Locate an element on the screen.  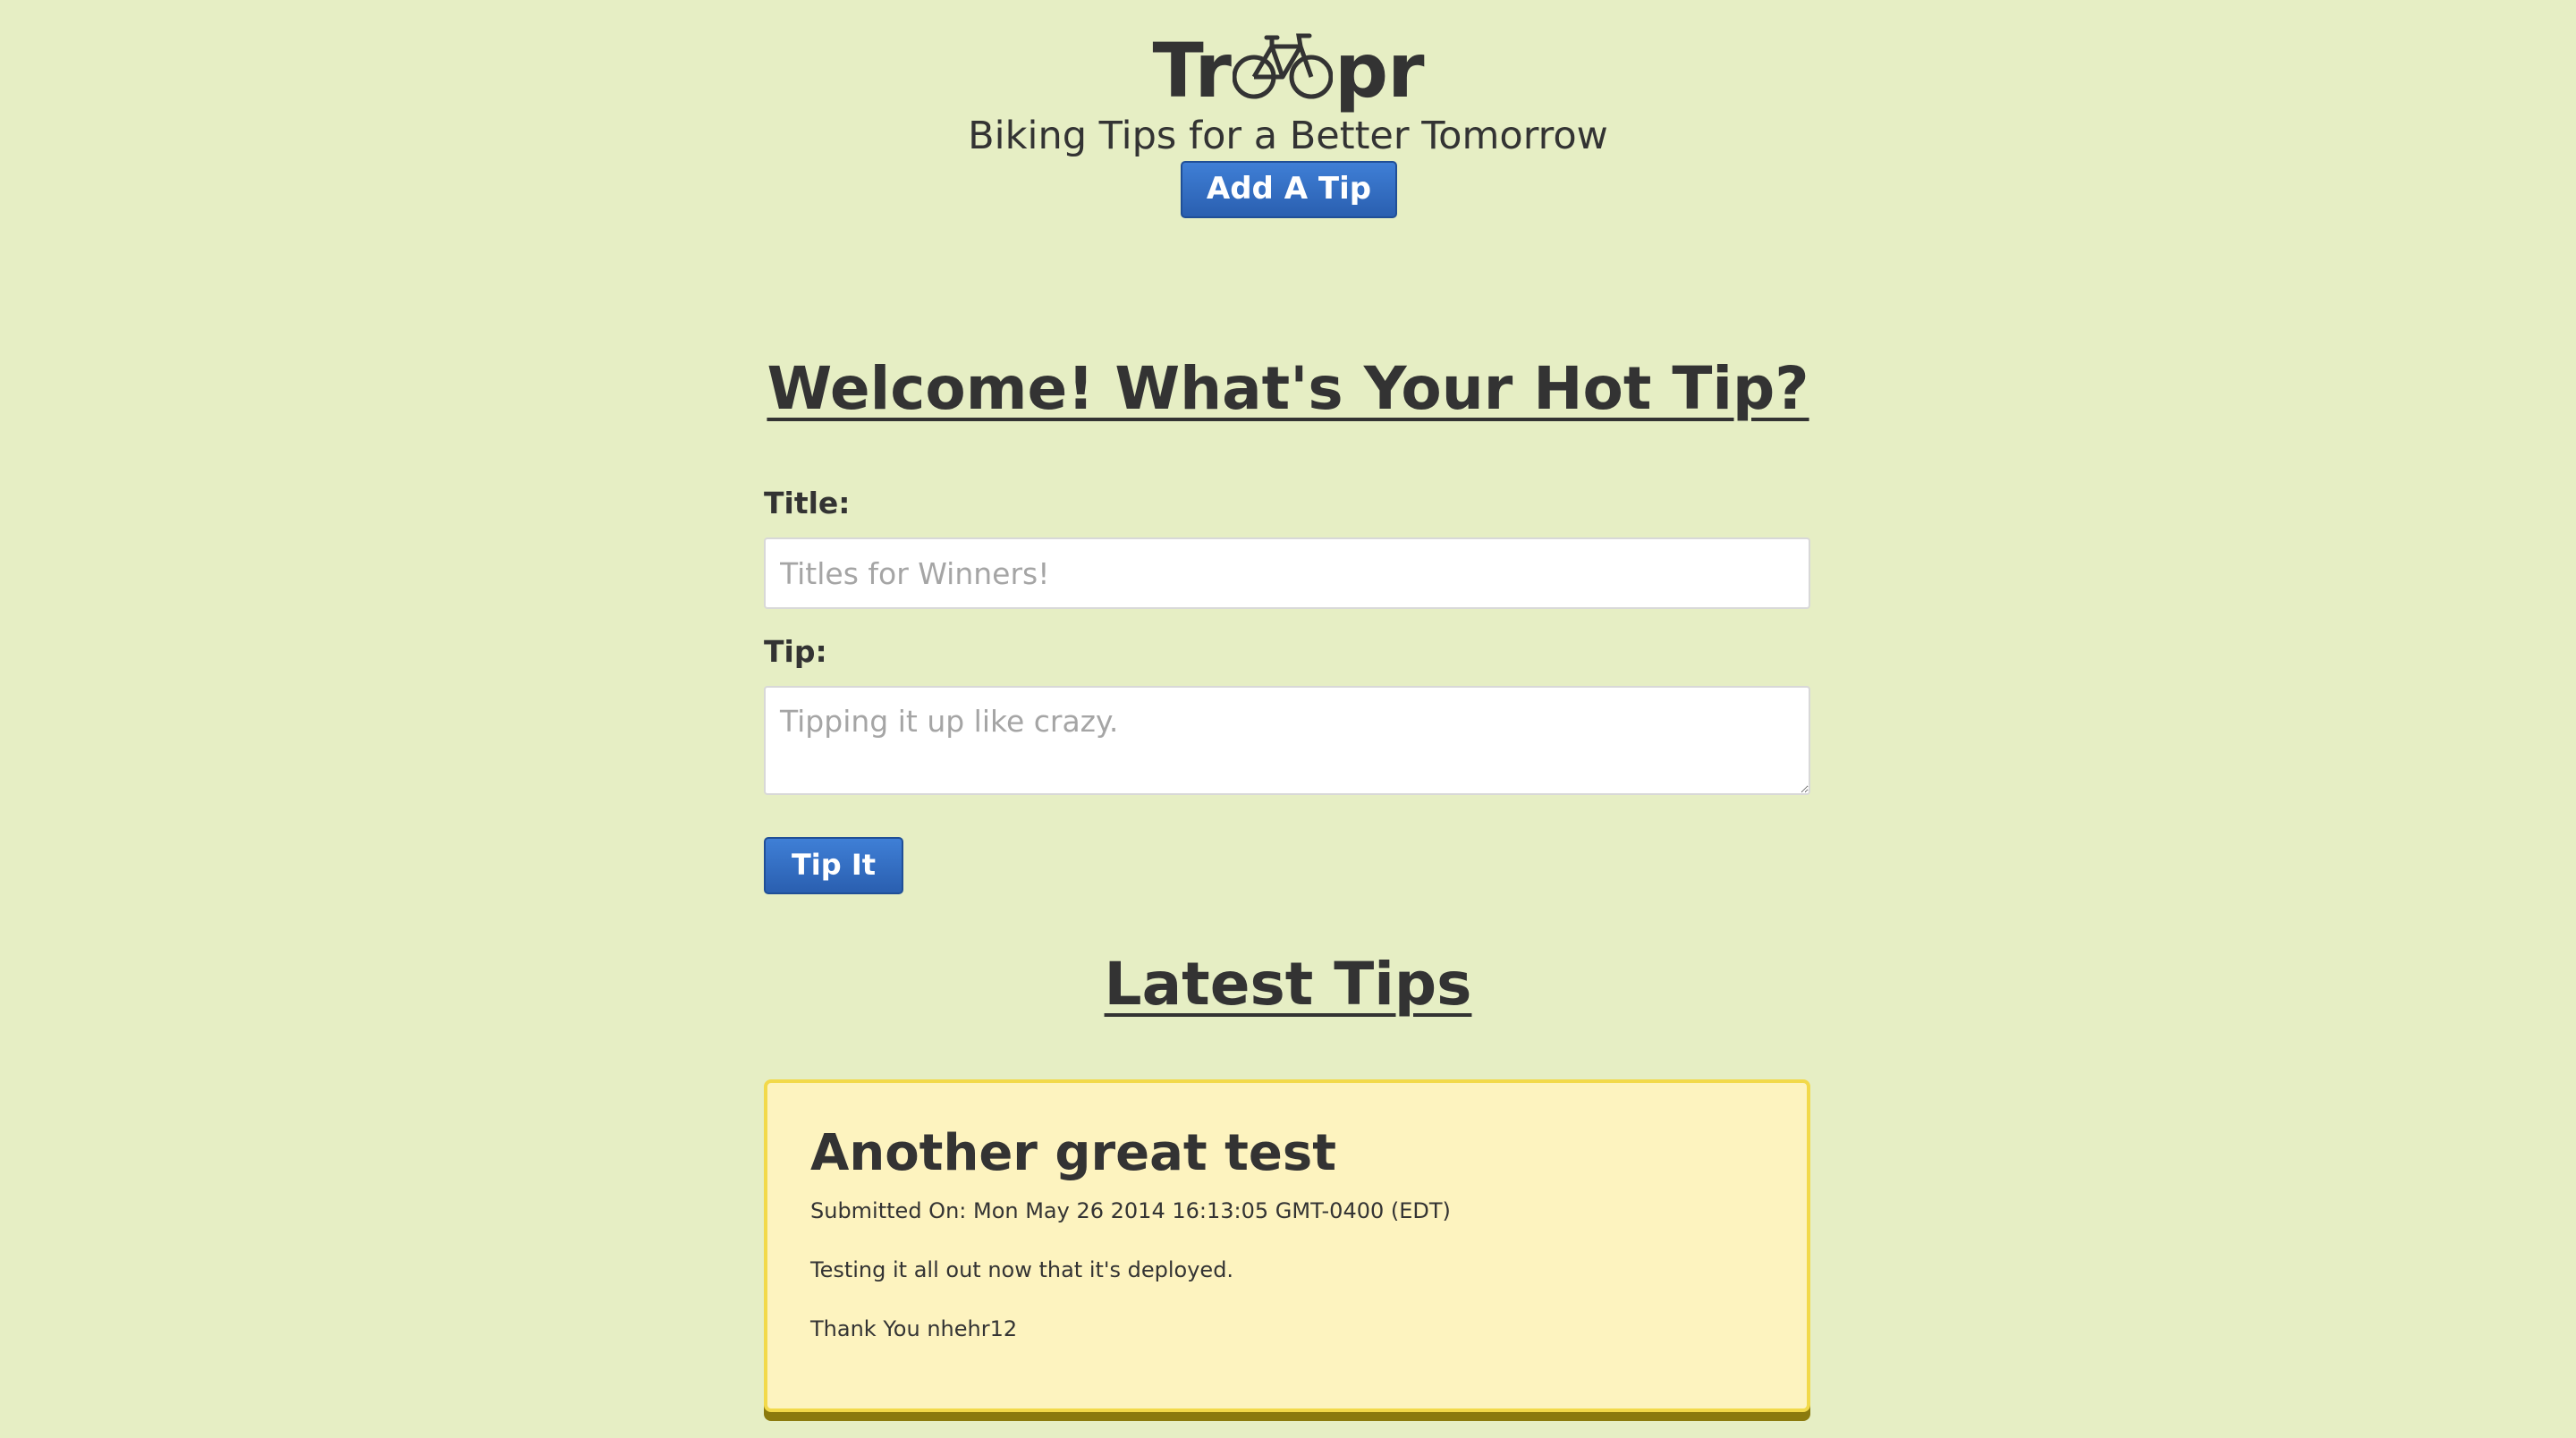
tip-textarea is located at coordinates (1287, 740).